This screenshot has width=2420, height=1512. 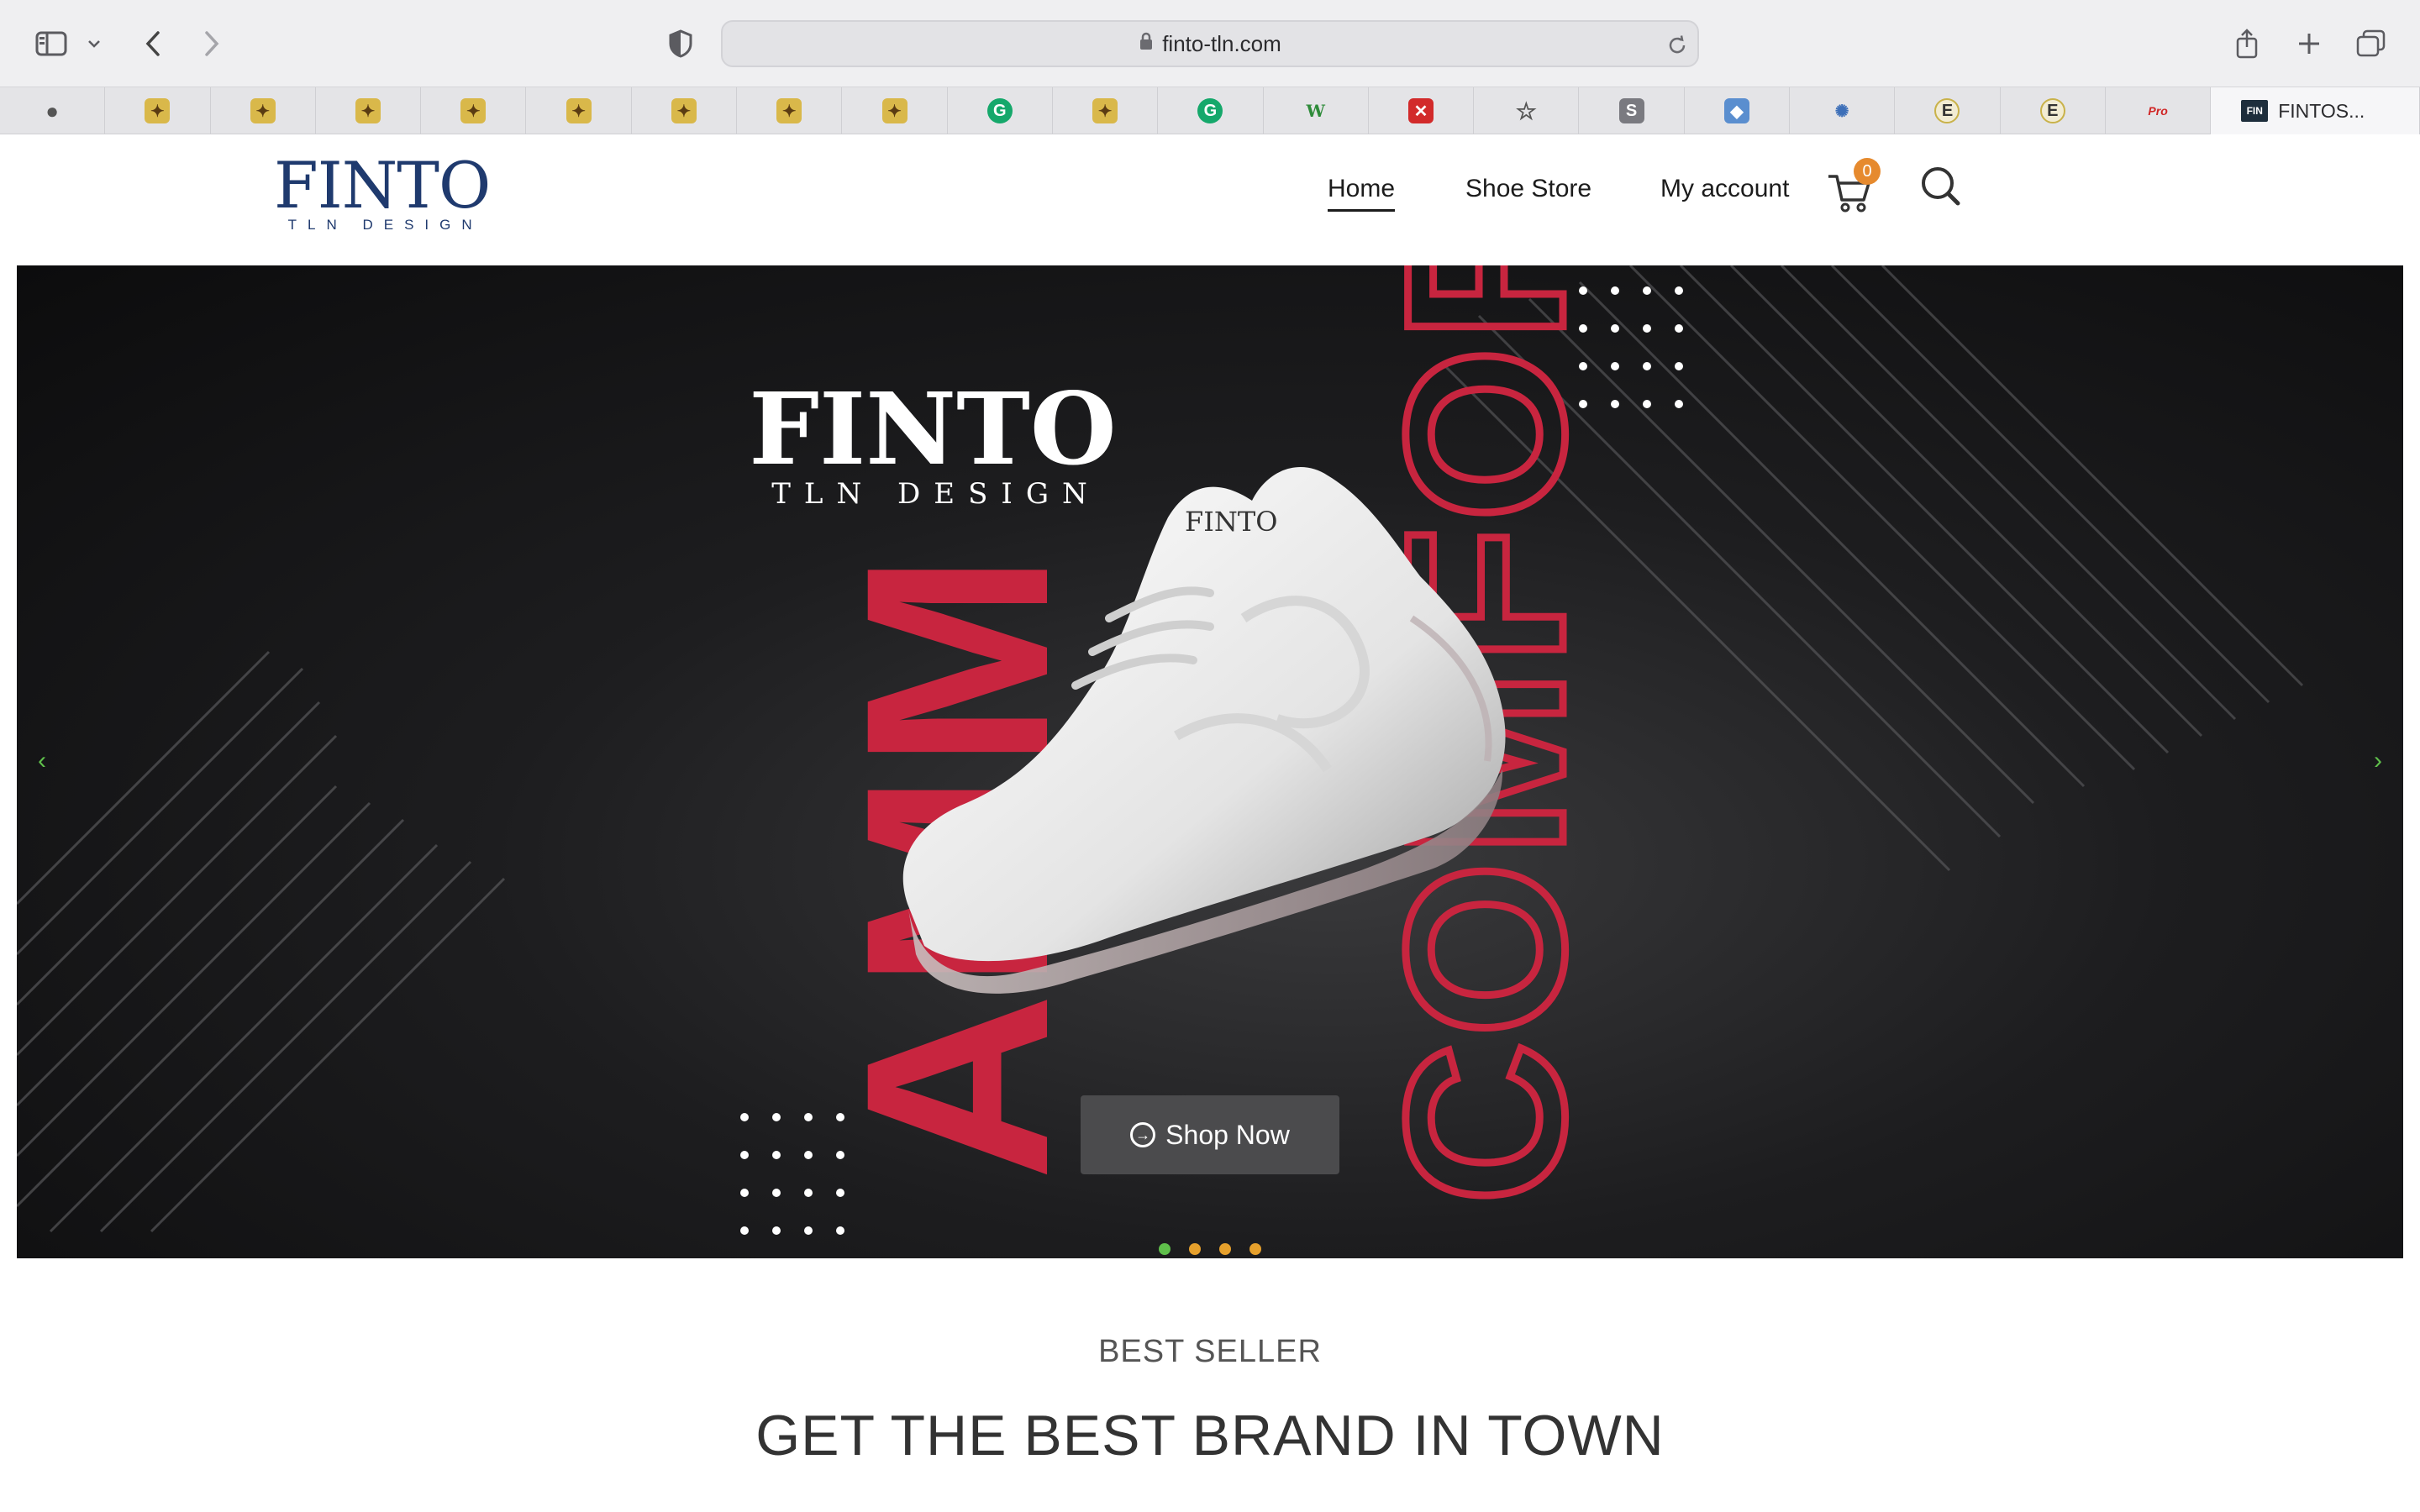 I want to click on site-logo: FINTO TLN DESIGN, so click(x=382, y=191).